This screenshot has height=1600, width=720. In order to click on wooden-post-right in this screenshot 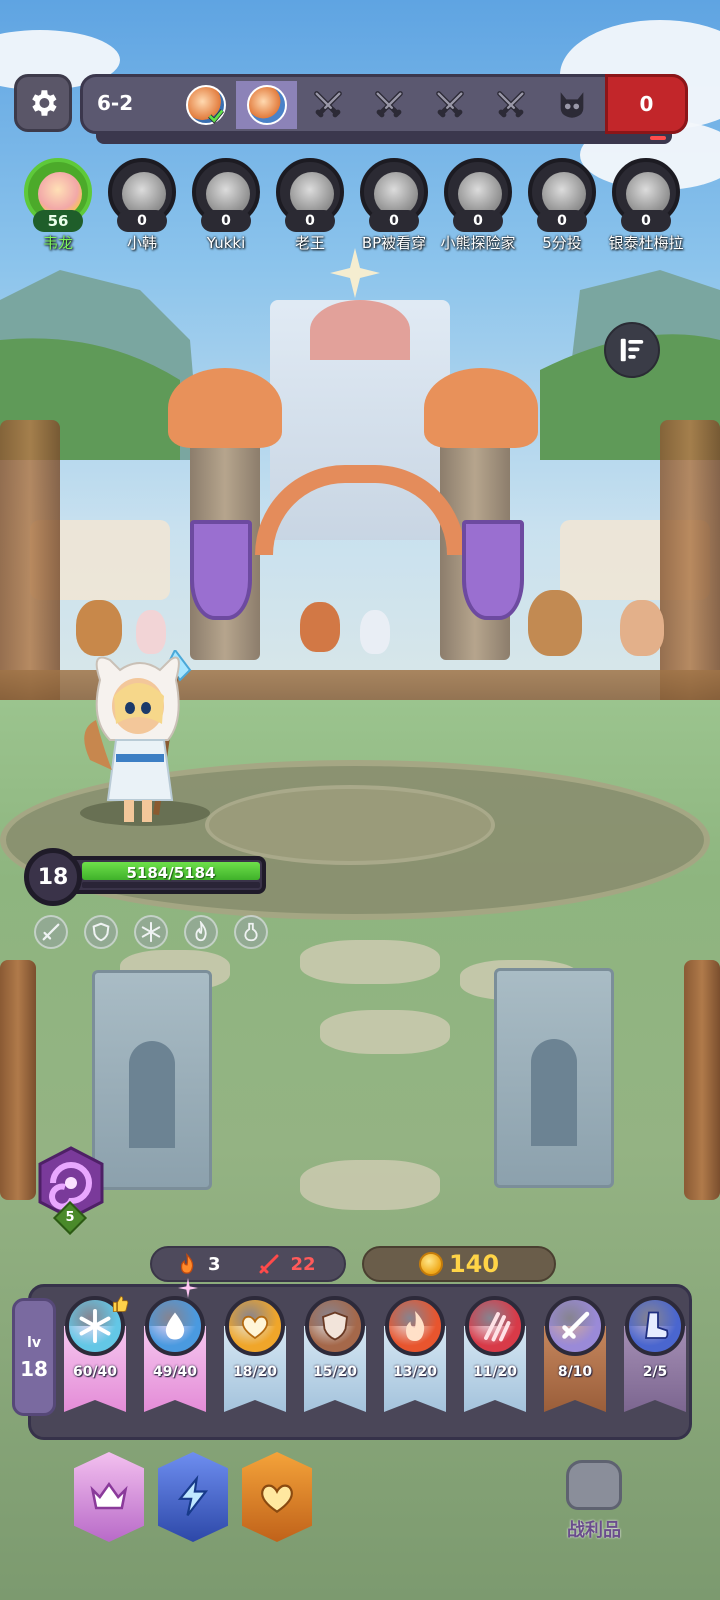, I will do `click(702, 1080)`.